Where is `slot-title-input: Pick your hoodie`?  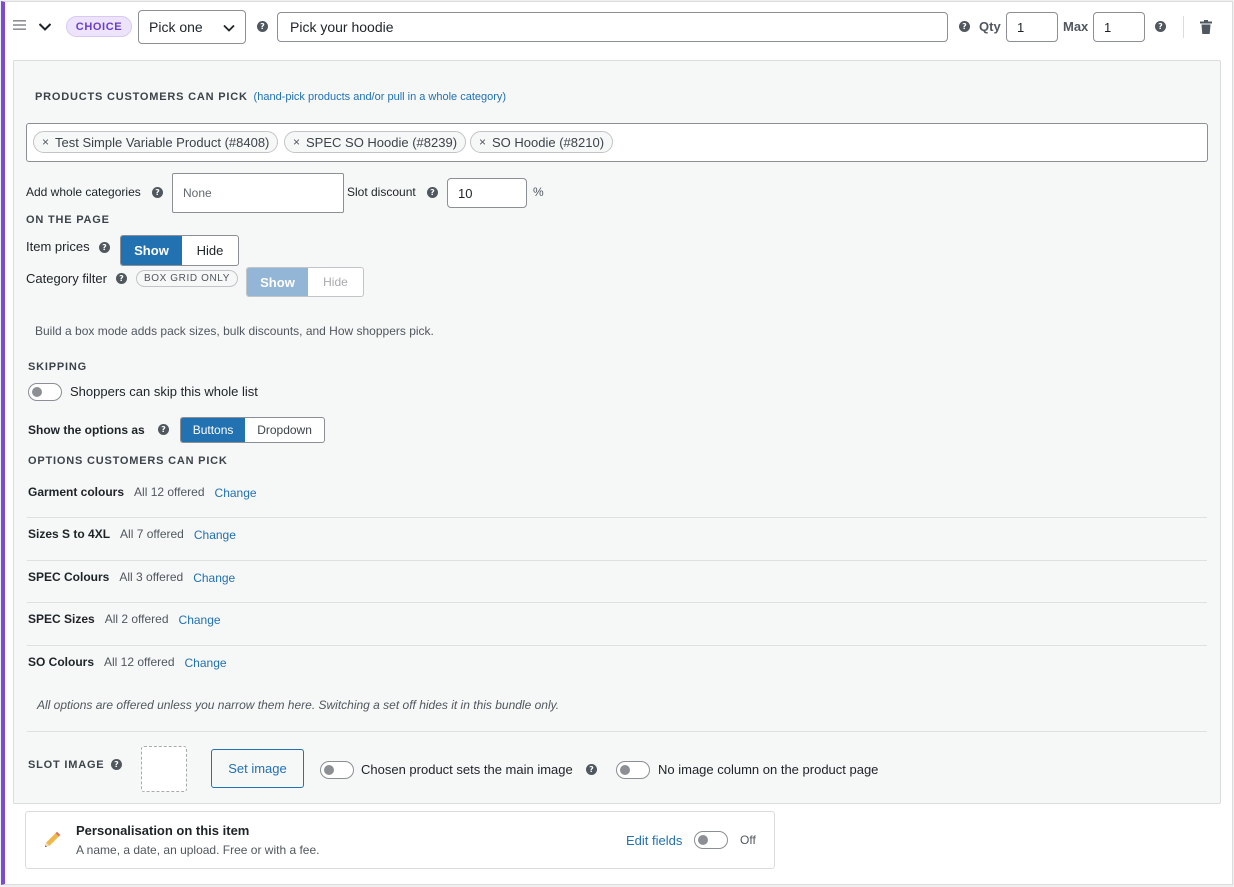 slot-title-input: Pick your hoodie is located at coordinates (612, 27).